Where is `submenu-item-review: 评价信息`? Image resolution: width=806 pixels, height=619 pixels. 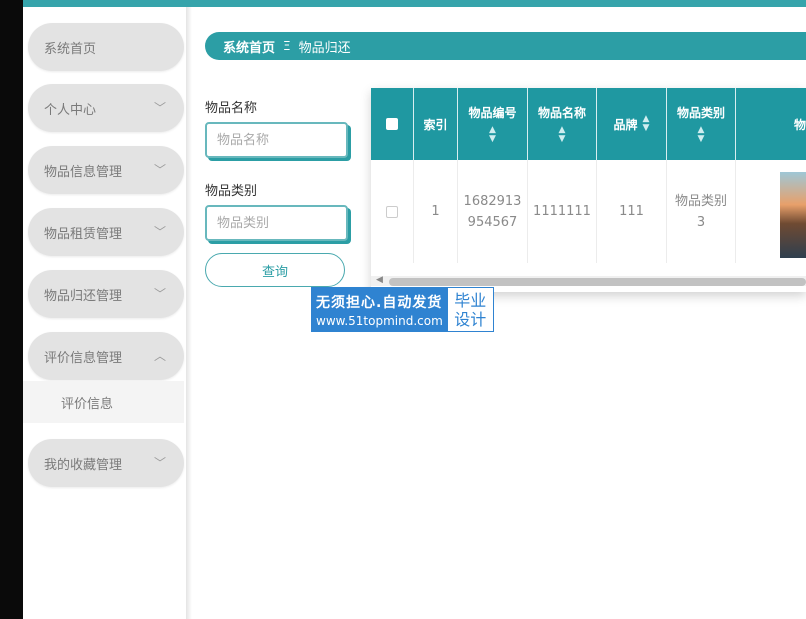
submenu-item-review: 评价信息 is located at coordinates (103, 402).